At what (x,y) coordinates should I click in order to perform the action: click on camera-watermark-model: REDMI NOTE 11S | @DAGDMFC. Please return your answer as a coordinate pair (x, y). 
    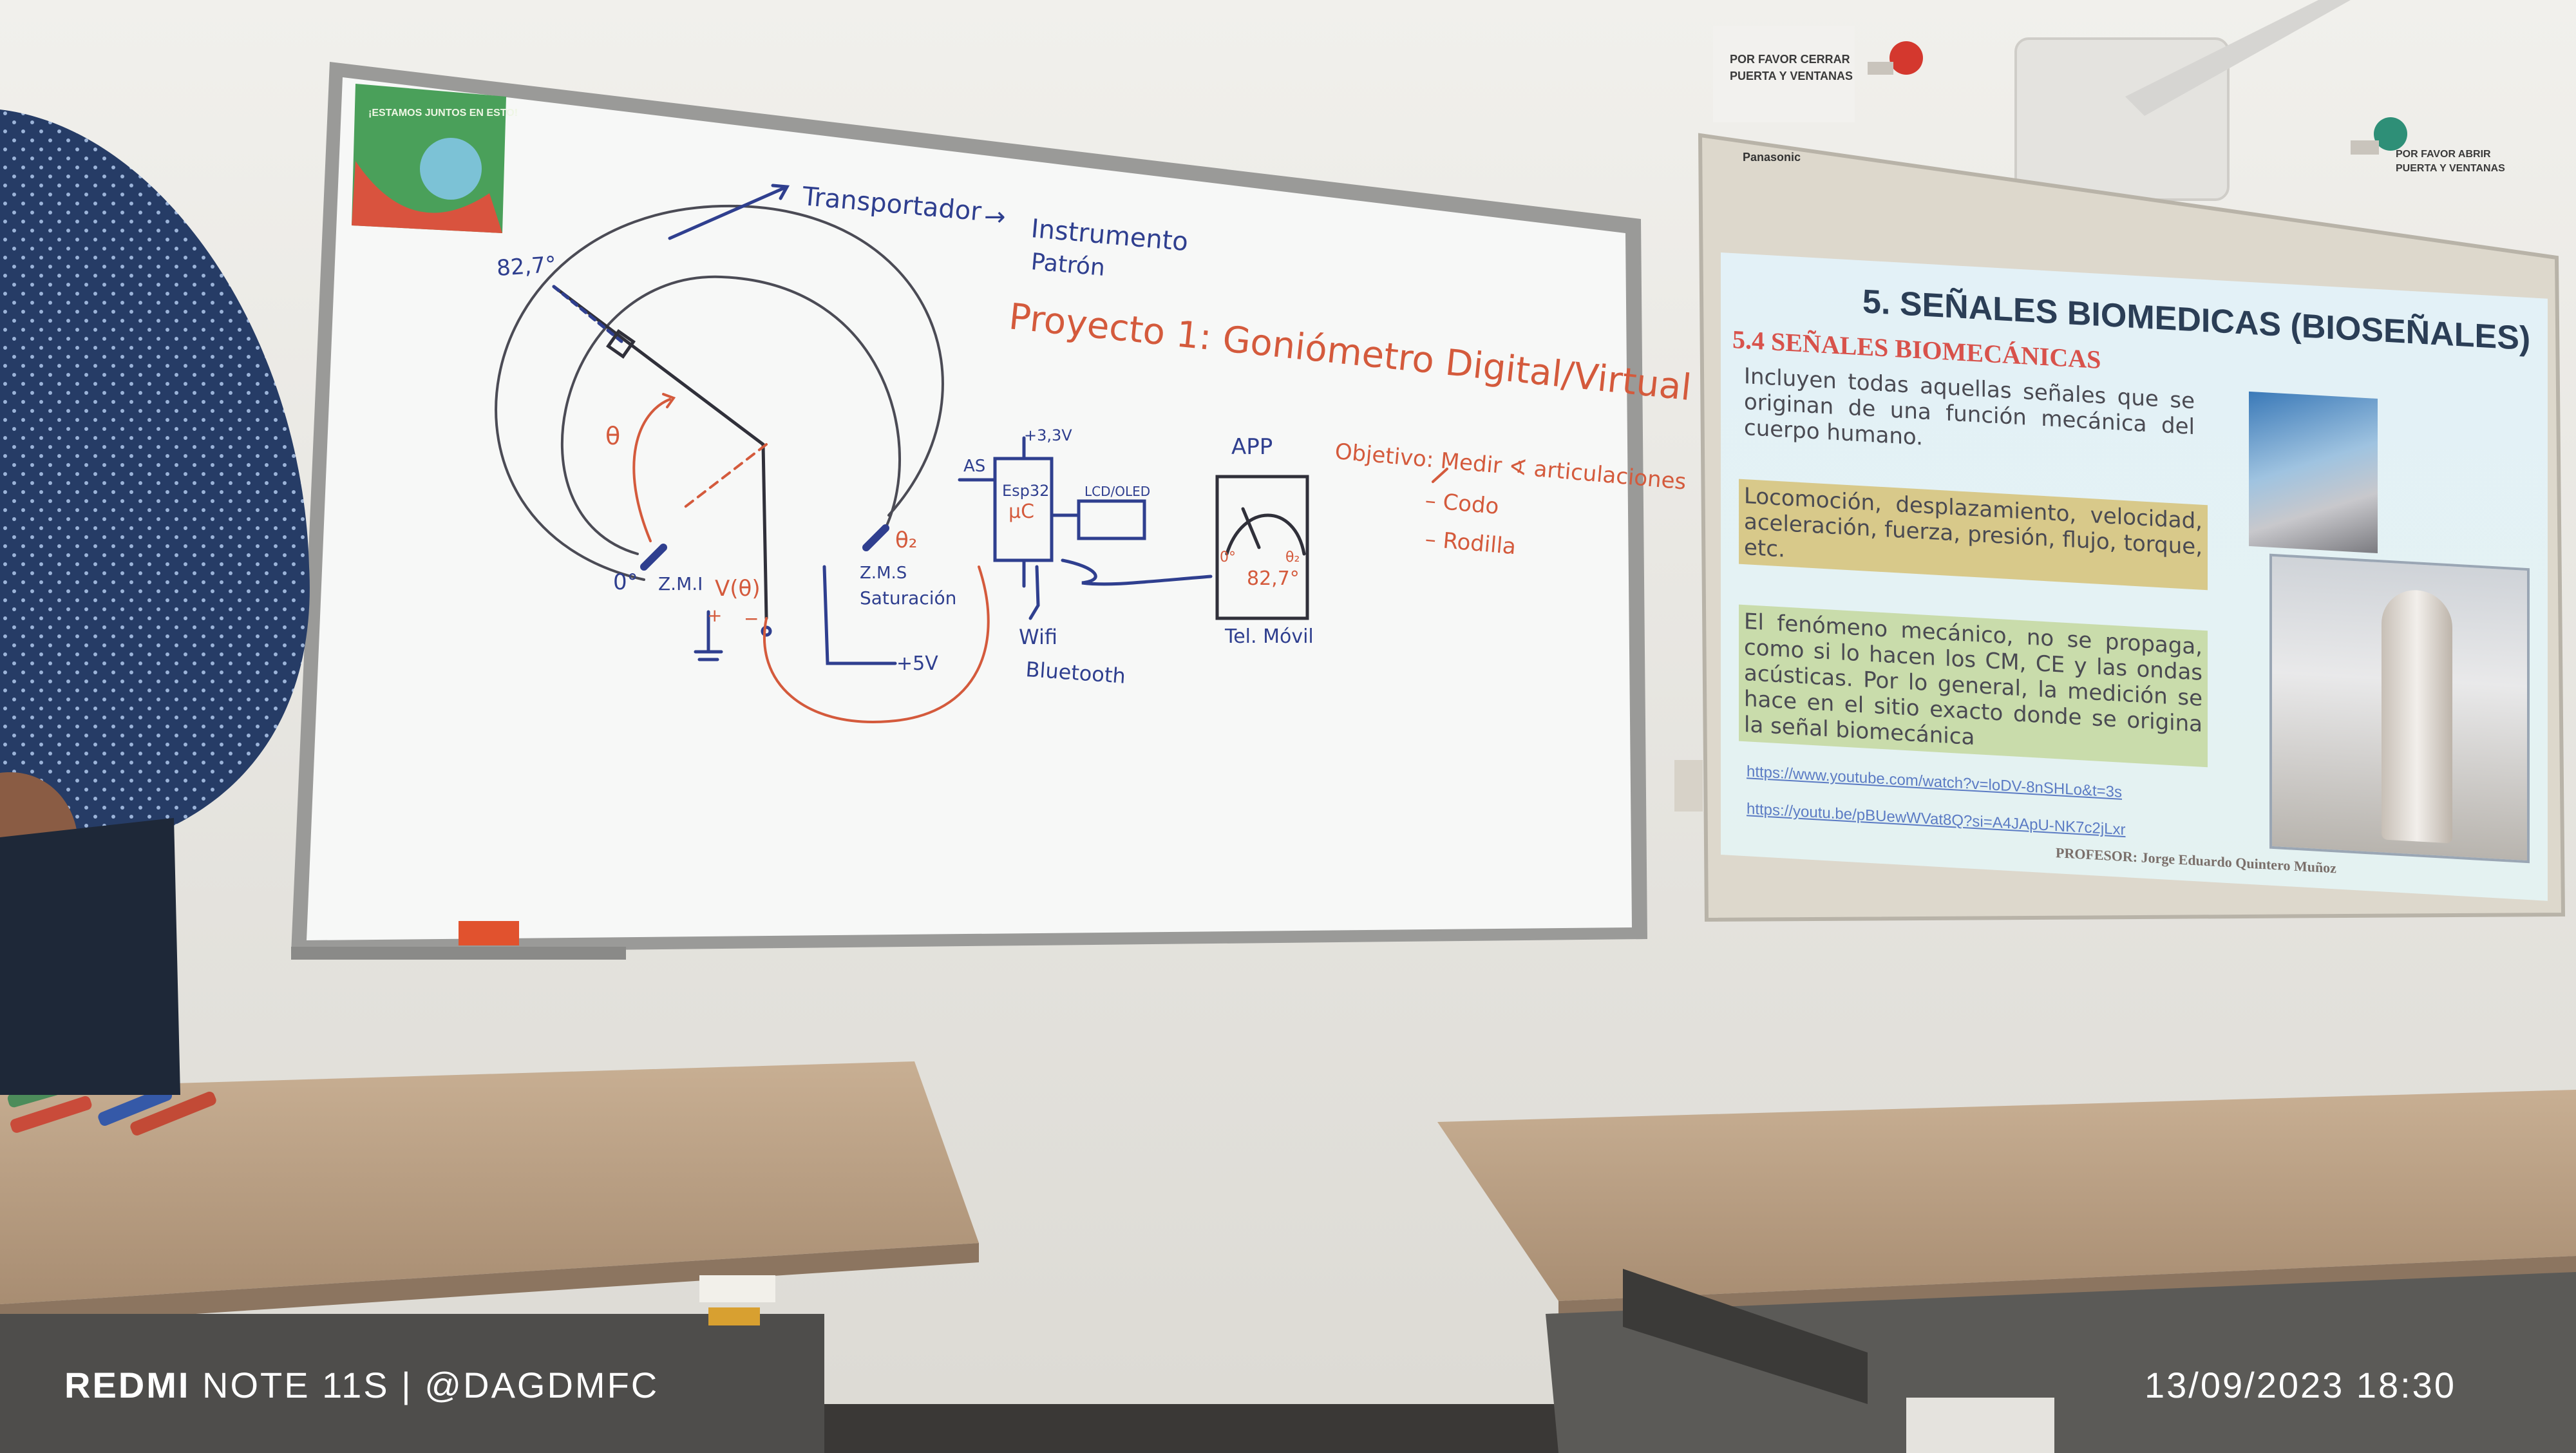
    Looking at the image, I should click on (362, 1385).